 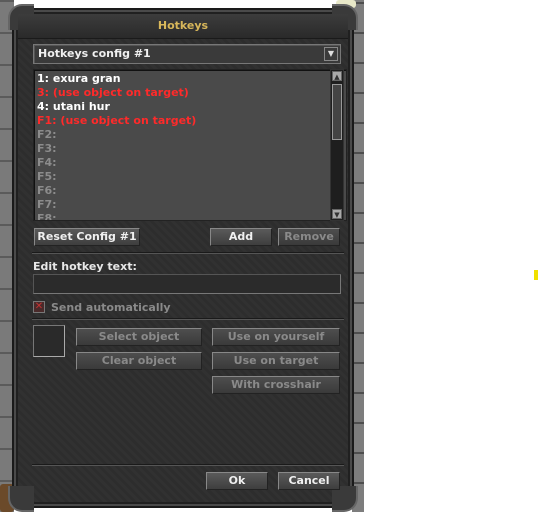 I want to click on hotkey-list-item: F5:, so click(x=47, y=177).